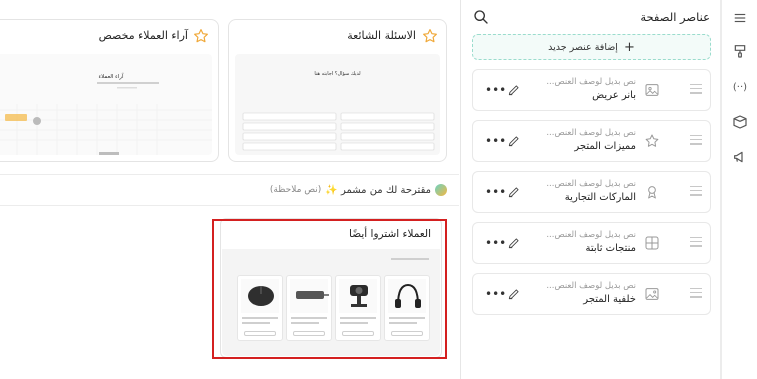 The image size is (757, 379). I want to click on tool-rail: (··), so click(739, 189).